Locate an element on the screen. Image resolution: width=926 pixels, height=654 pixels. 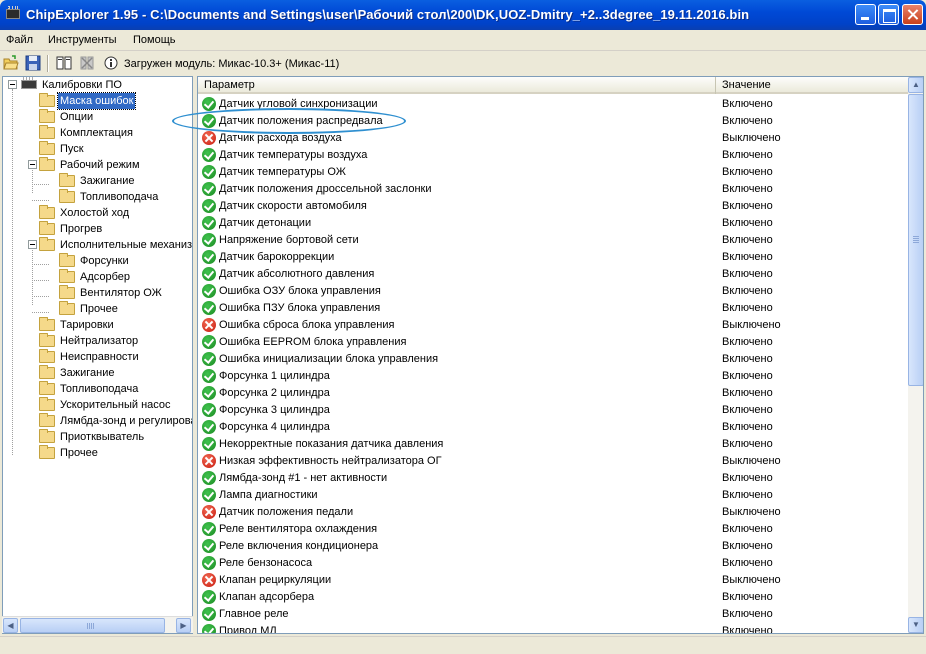
table-row: Датчик расхода воздуха Выключено is located at coordinates (554, 138).